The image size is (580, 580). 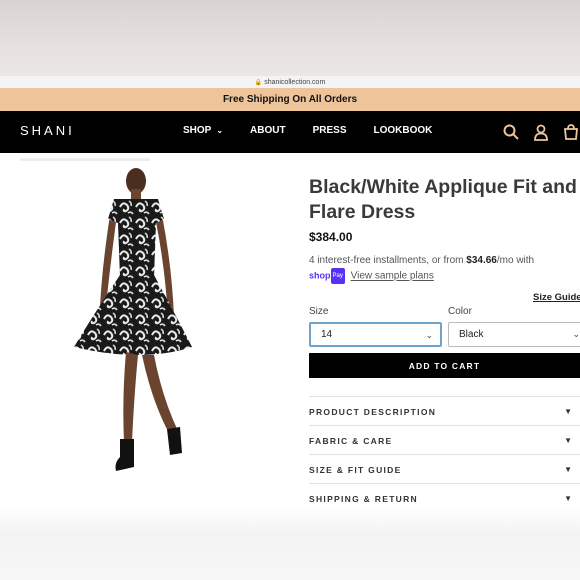 What do you see at coordinates (444, 440) in the screenshot?
I see `accordion-fabric-care: FABRIC & CARE ▼` at bounding box center [444, 440].